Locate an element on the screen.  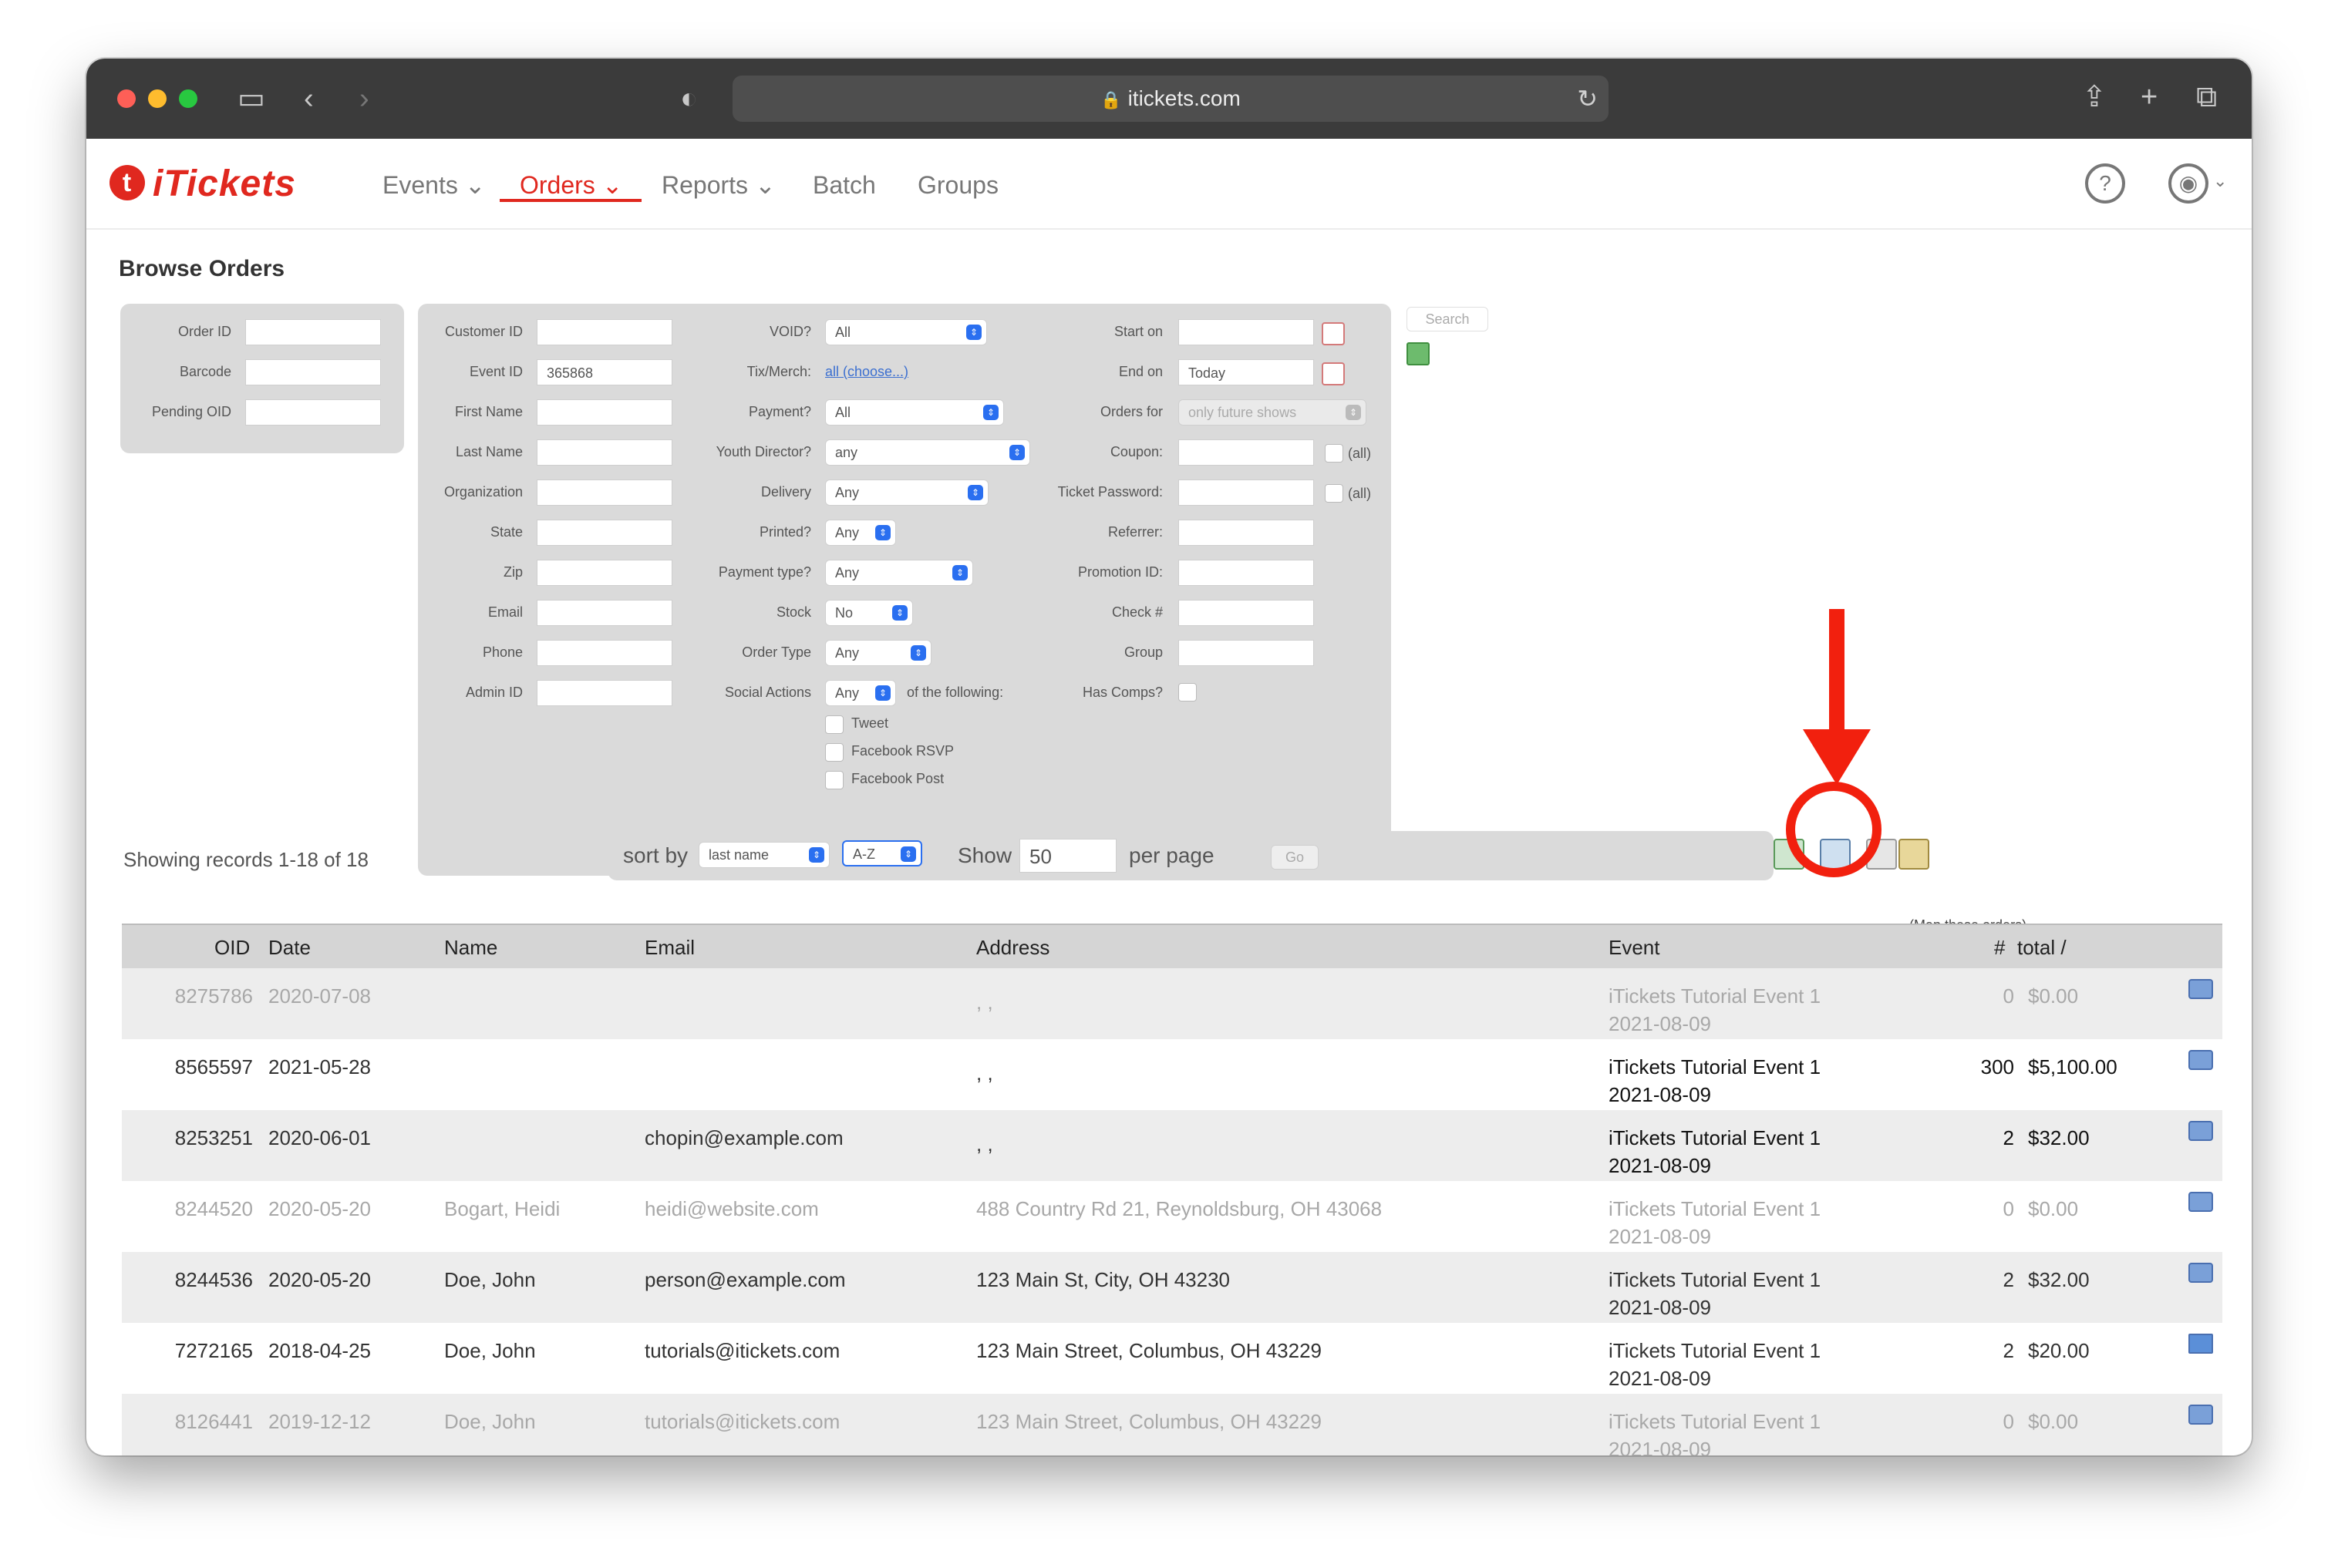
stock-select: No ⇕ is located at coordinates (869, 613).